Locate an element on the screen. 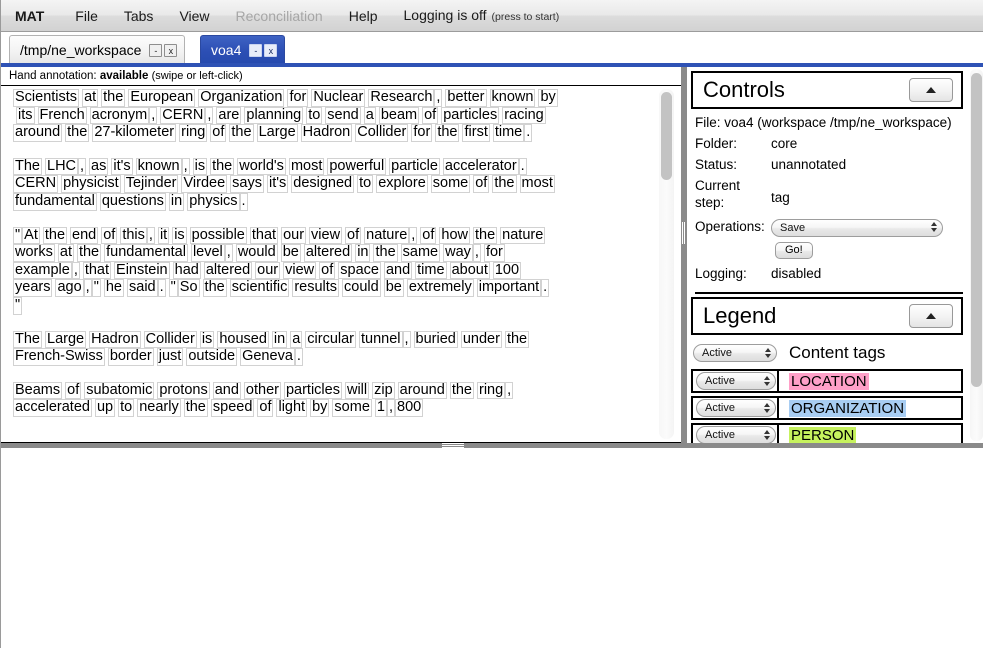 The height and width of the screenshot is (648, 983). document-token: designed is located at coordinates (323, 184).